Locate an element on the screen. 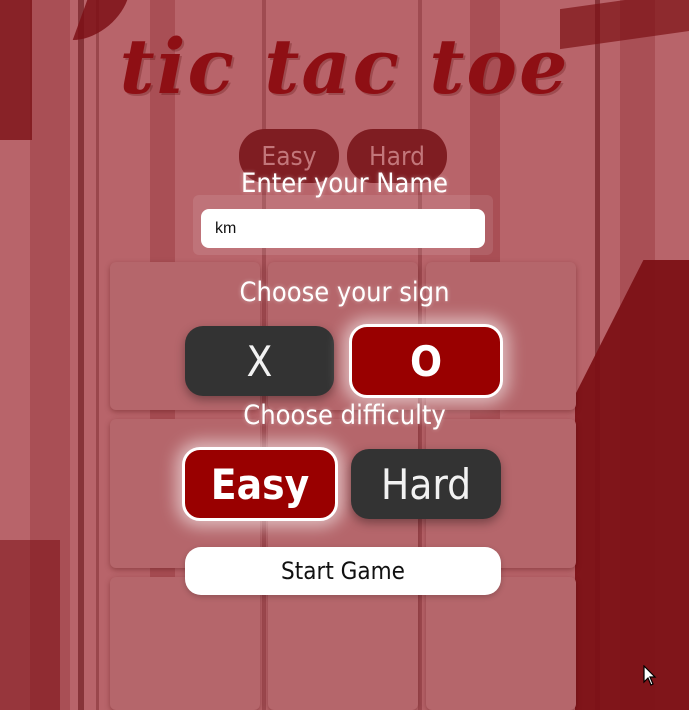 Image resolution: width=689 pixels, height=710 pixels. sign-o-button: O is located at coordinates (426, 361).